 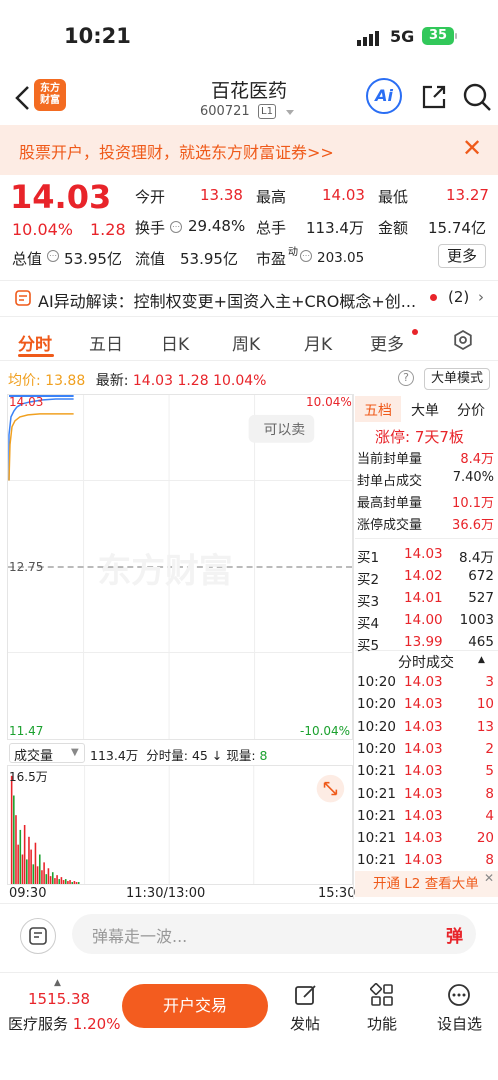 What do you see at coordinates (318, 342) in the screenshot?
I see `tab-monthly-k: 月K` at bounding box center [318, 342].